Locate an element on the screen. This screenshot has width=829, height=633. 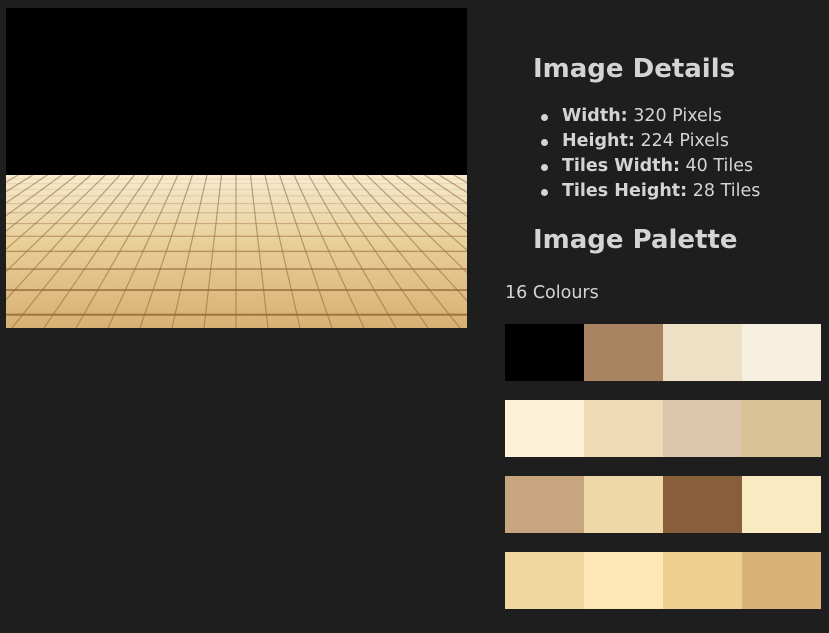
tiles-height-item: Tiles Height: 28 Tiles is located at coordinates (681, 191).